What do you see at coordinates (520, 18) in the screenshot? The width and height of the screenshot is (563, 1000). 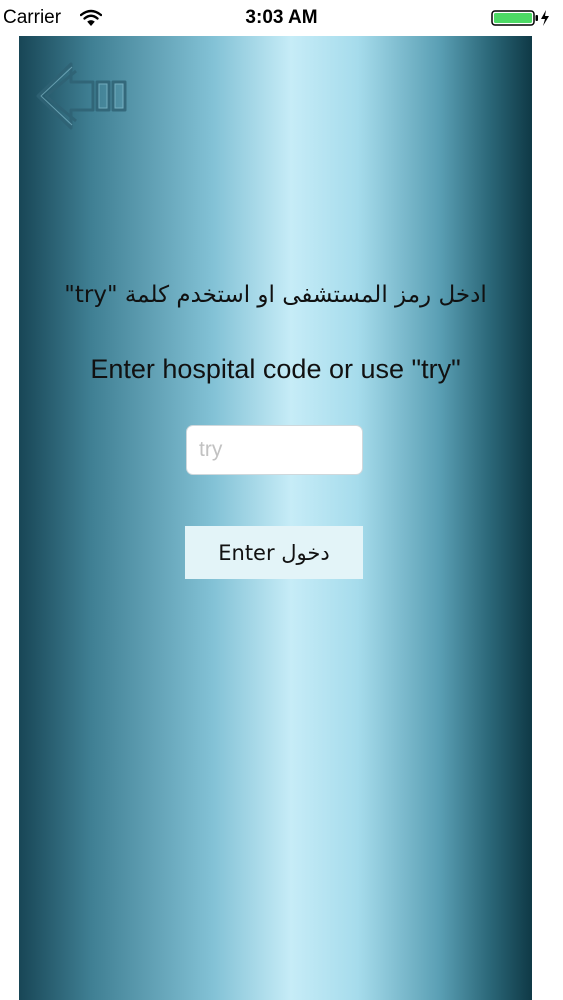 I see `battery-charging-icon` at bounding box center [520, 18].